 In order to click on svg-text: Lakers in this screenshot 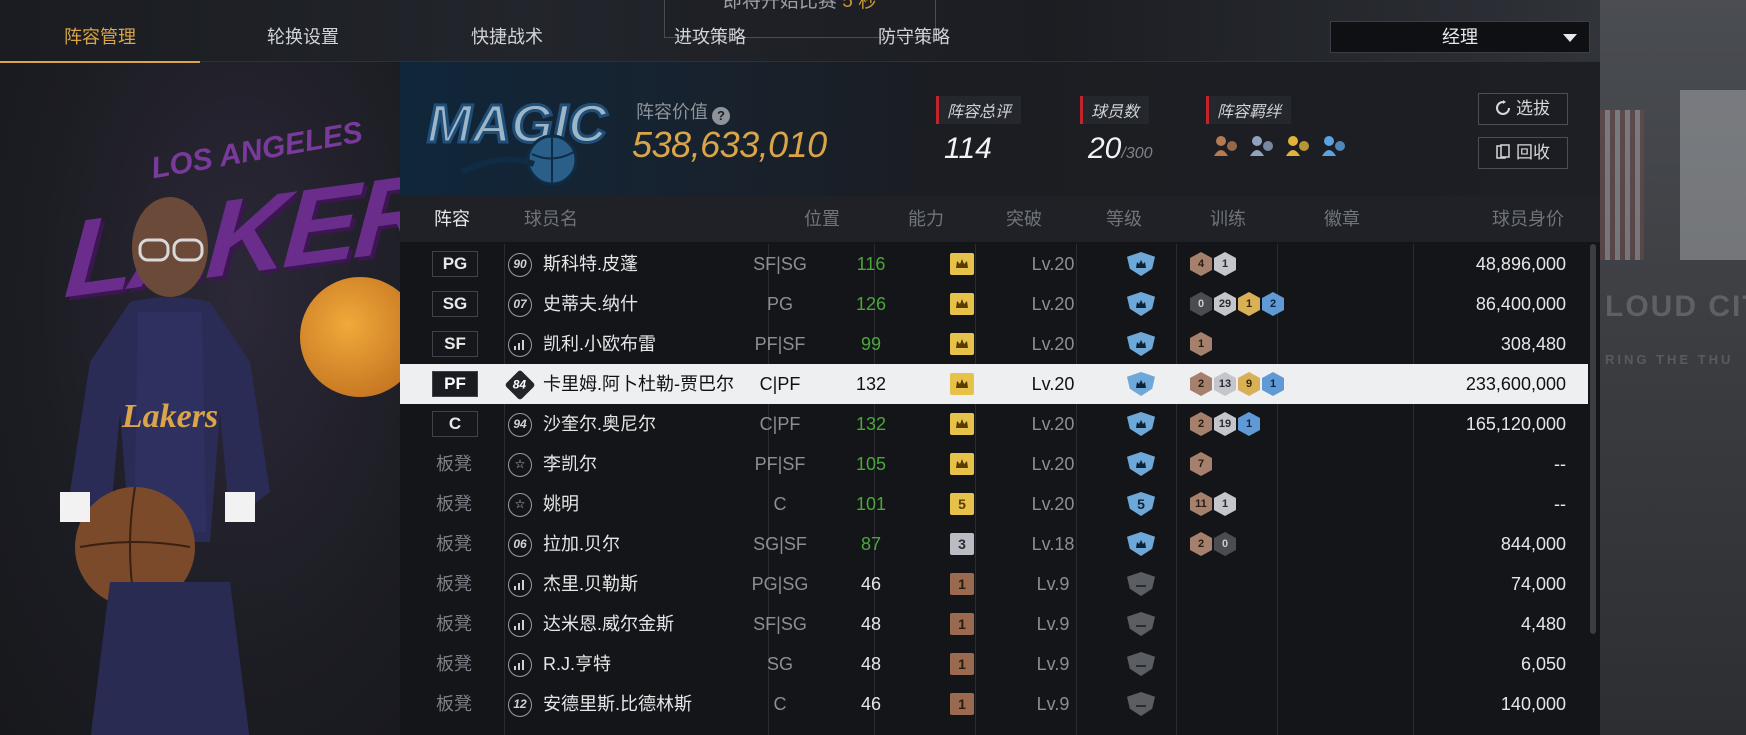, I will do `click(169, 416)`.